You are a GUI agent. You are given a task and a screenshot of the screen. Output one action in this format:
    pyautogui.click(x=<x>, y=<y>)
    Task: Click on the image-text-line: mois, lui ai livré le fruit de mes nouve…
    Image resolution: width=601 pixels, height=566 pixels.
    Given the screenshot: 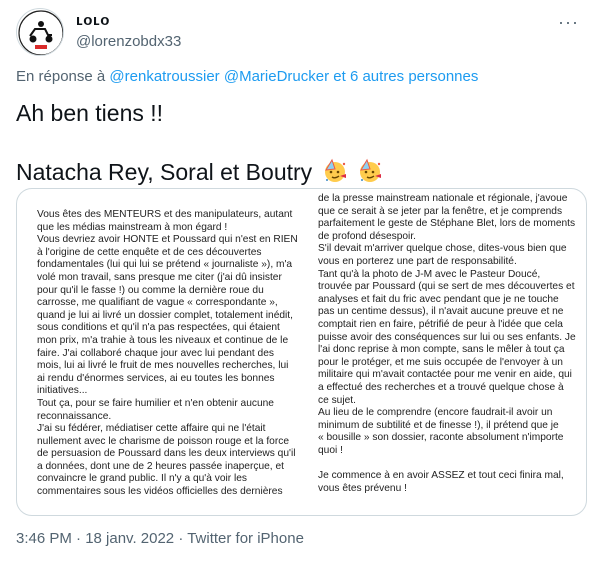 What is the action you would take?
    pyautogui.click(x=163, y=366)
    